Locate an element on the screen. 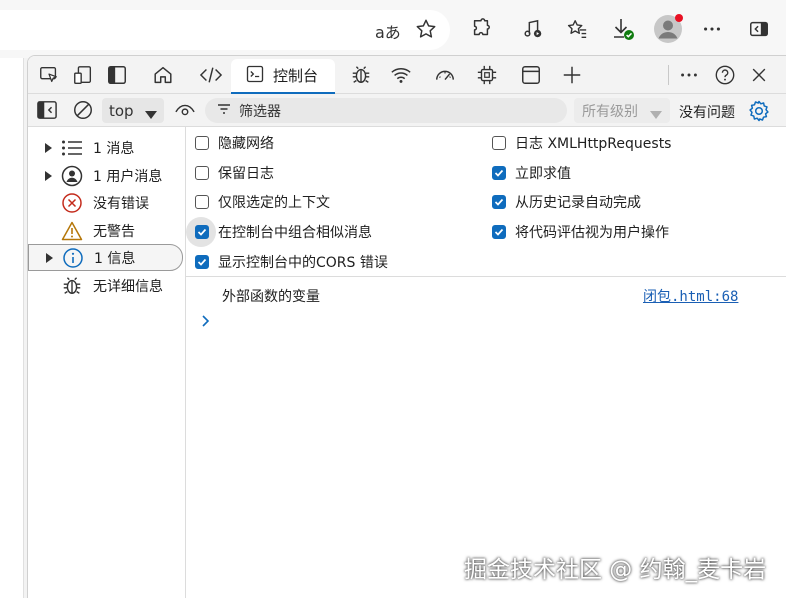  live-expression-eye-icon is located at coordinates (185, 112).